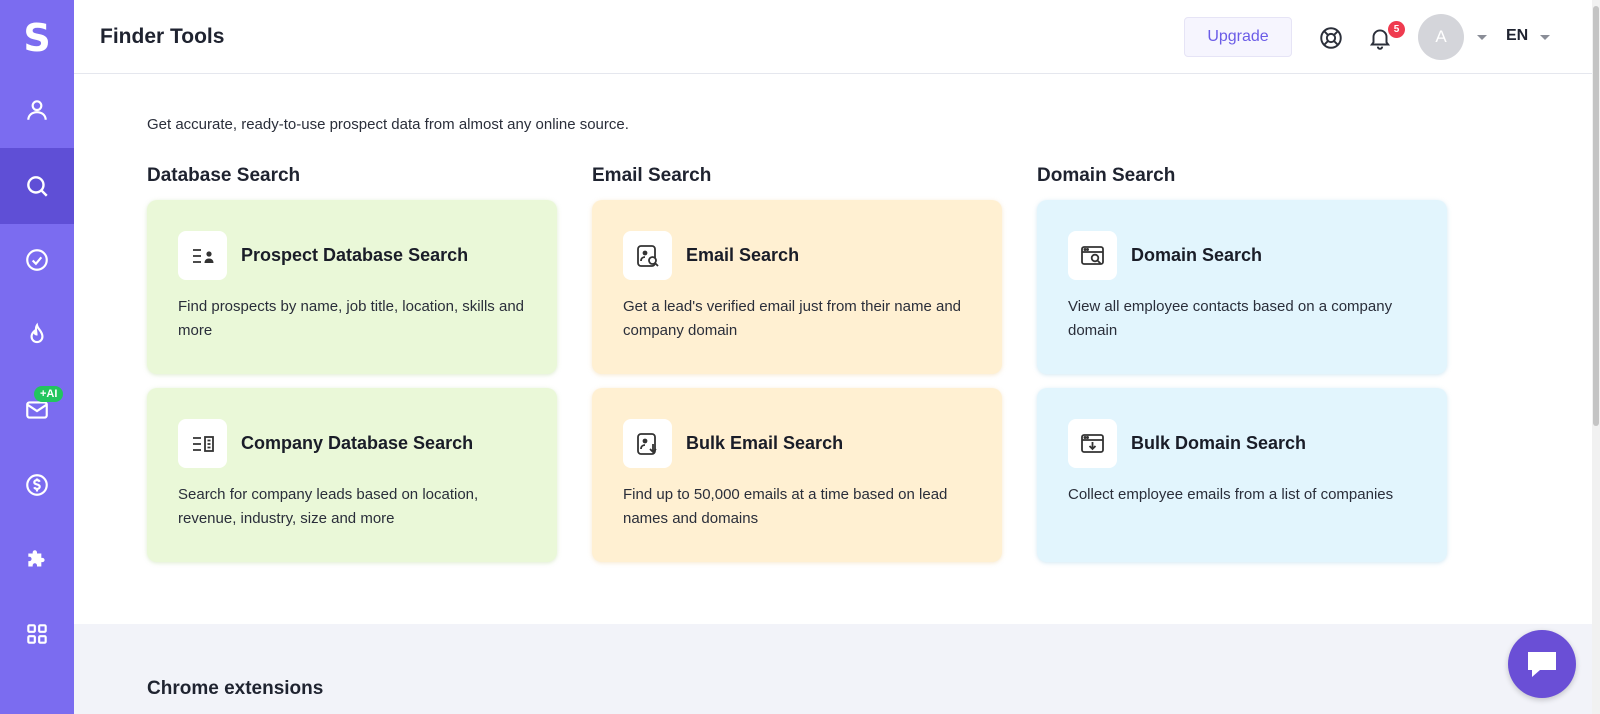  Describe the element at coordinates (1197, 255) in the screenshot. I see `card-title: Domain Search` at that location.